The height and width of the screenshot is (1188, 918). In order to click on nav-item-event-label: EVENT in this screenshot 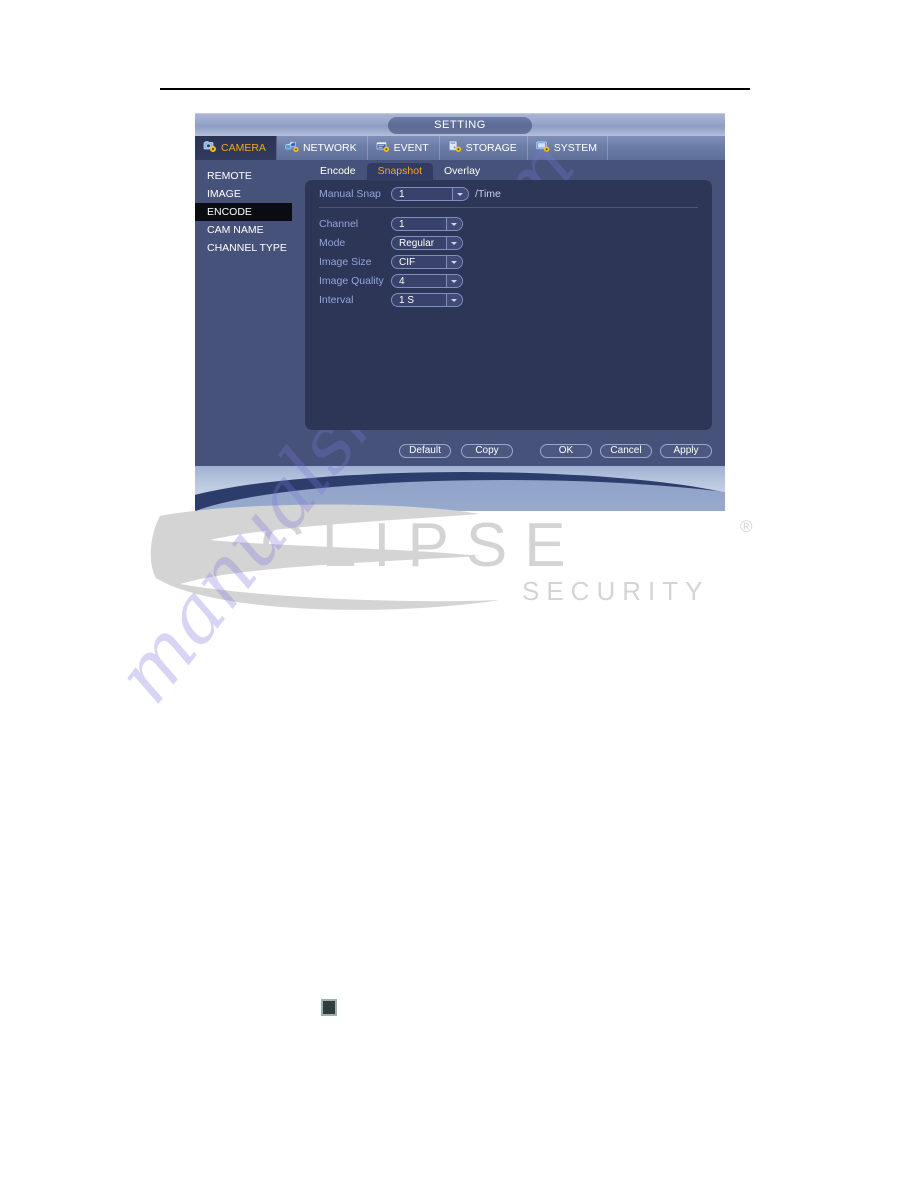, I will do `click(411, 148)`.